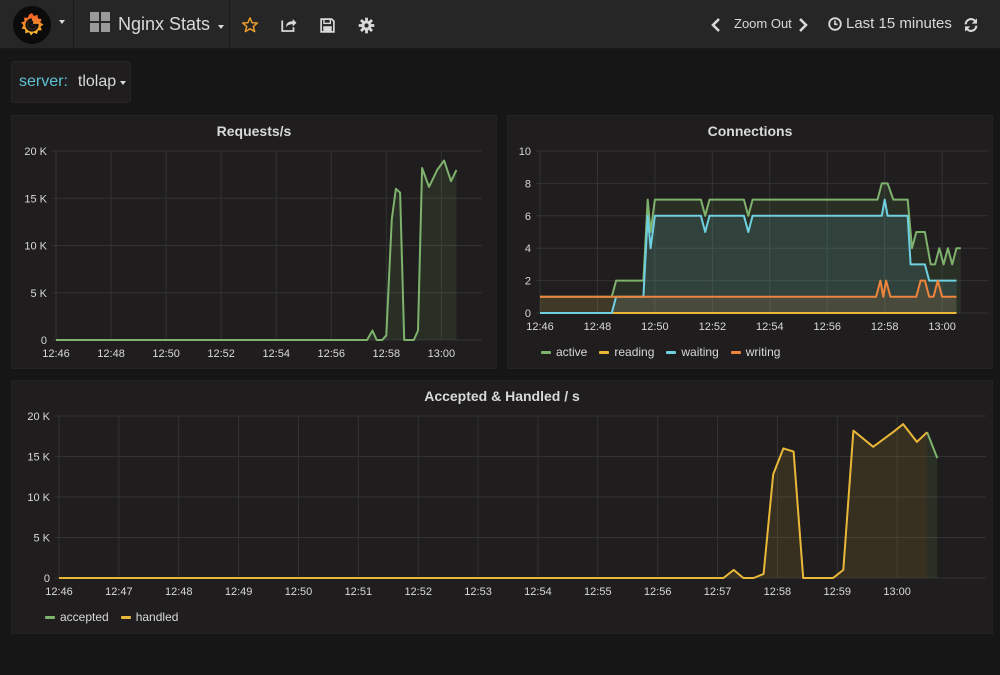  What do you see at coordinates (634, 352) in the screenshot?
I see `legend-label: reading` at bounding box center [634, 352].